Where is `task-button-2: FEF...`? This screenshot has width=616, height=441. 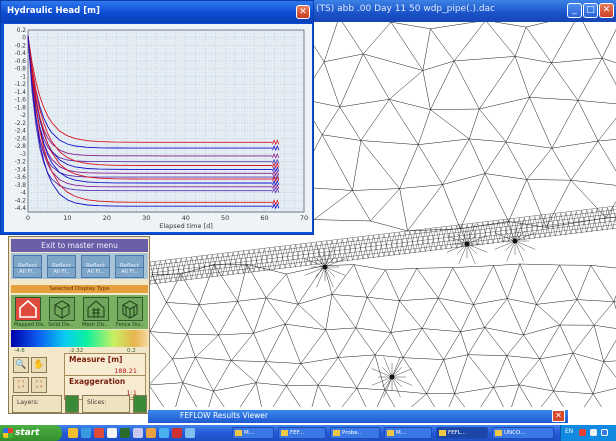 task-button-2: FEF... is located at coordinates (302, 433).